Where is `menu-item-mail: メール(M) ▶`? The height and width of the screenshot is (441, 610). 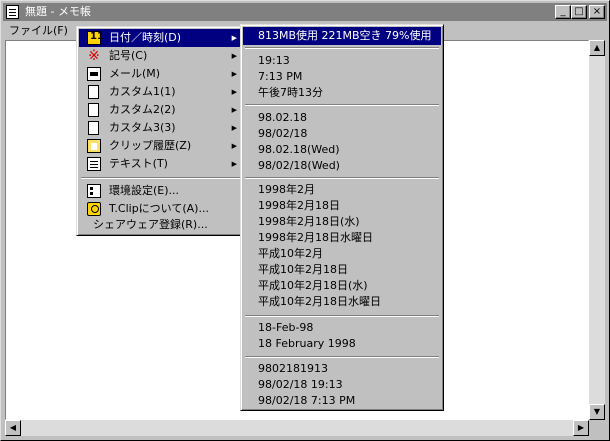
menu-item-mail: メール(M) ▶ is located at coordinates (161, 74).